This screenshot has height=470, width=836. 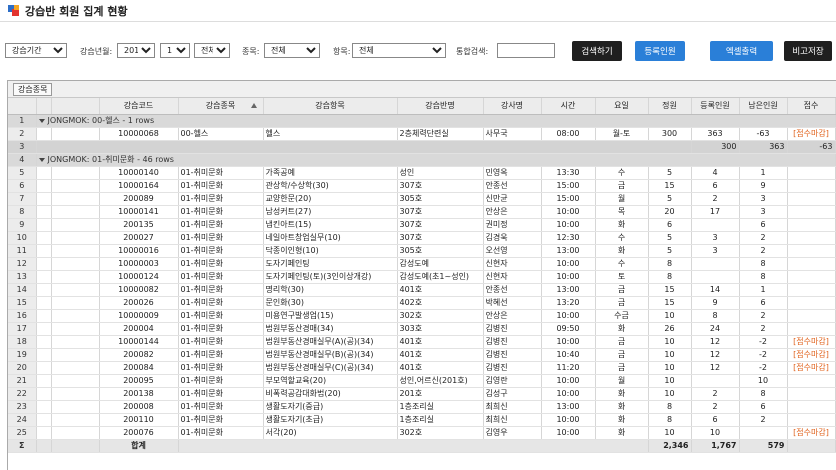 What do you see at coordinates (422, 173) in the screenshot?
I see `table-row: 5 10000140 01-취미문화 가족공예 성인 민영옥 13:30 수 5 4 1` at bounding box center [422, 173].